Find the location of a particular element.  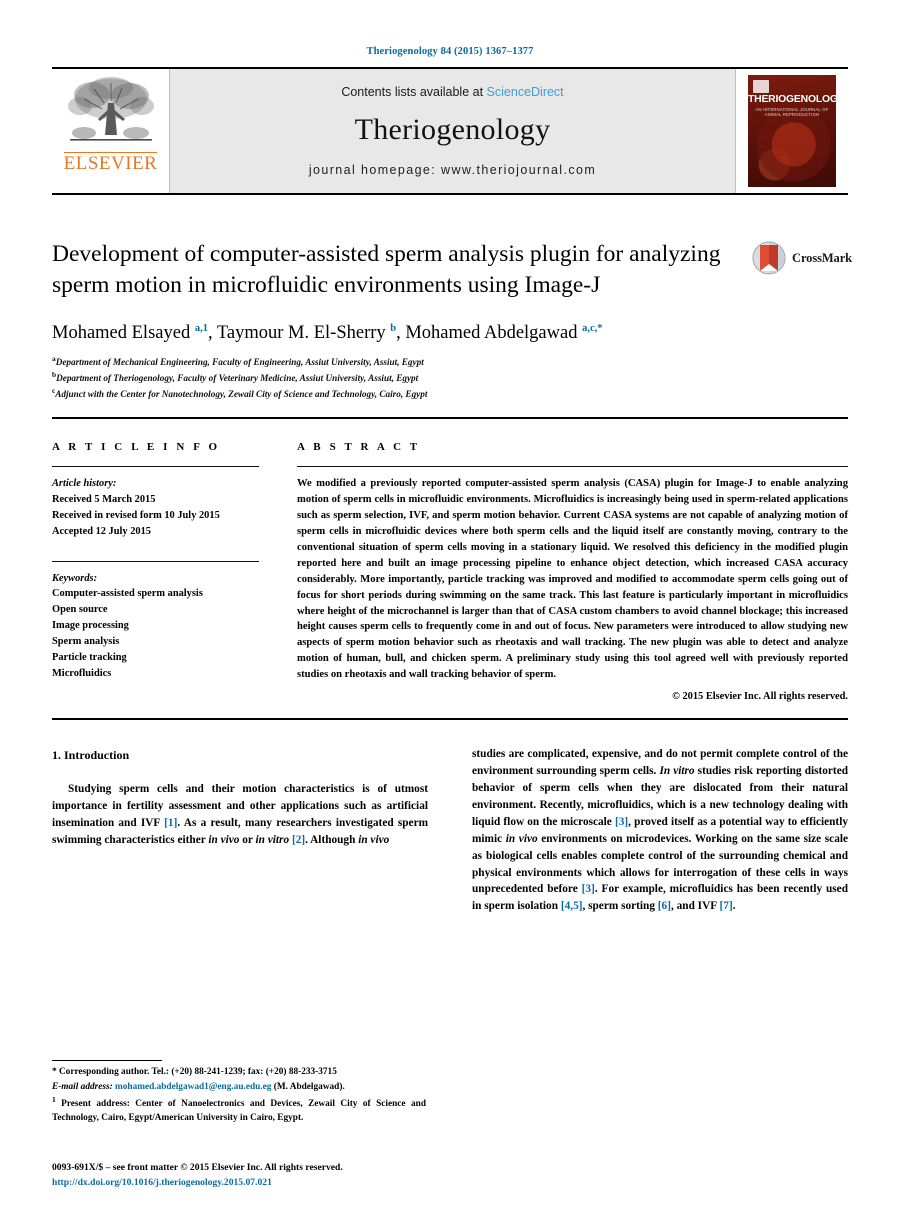

keyword-item: Image processing is located at coordinates (90, 626).